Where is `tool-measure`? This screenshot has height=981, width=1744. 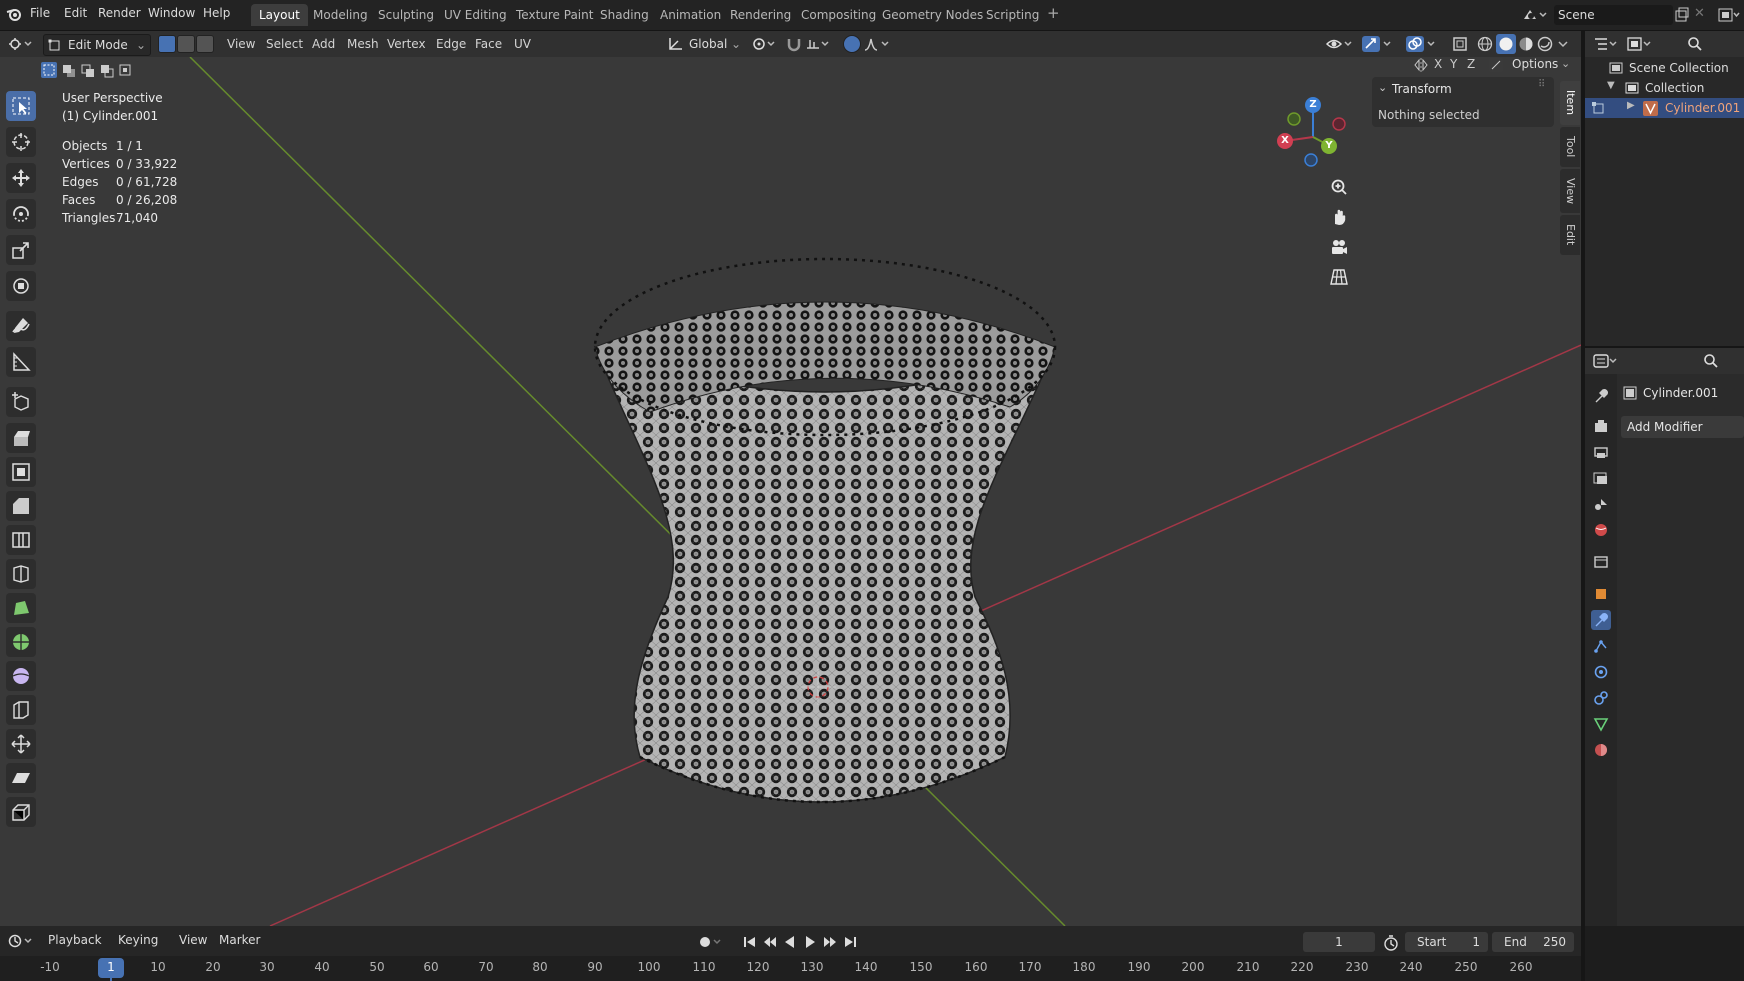 tool-measure is located at coordinates (21, 362).